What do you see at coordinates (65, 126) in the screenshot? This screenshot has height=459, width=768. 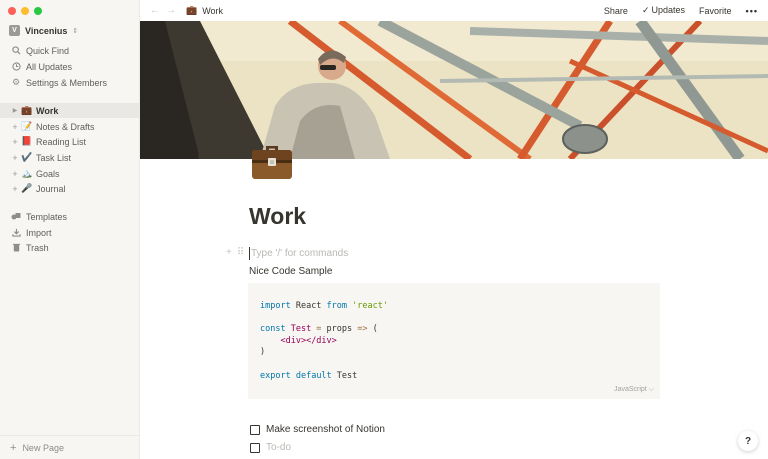 I see `sidebar-item-label: Notes & Drafts` at bounding box center [65, 126].